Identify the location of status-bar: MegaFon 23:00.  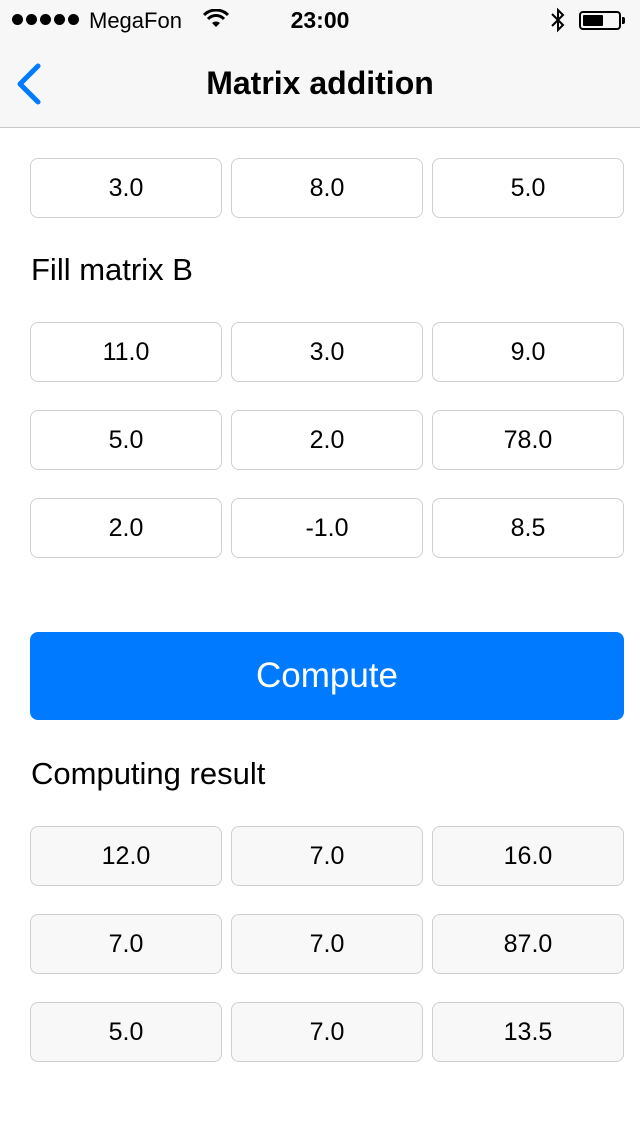
(320, 20).